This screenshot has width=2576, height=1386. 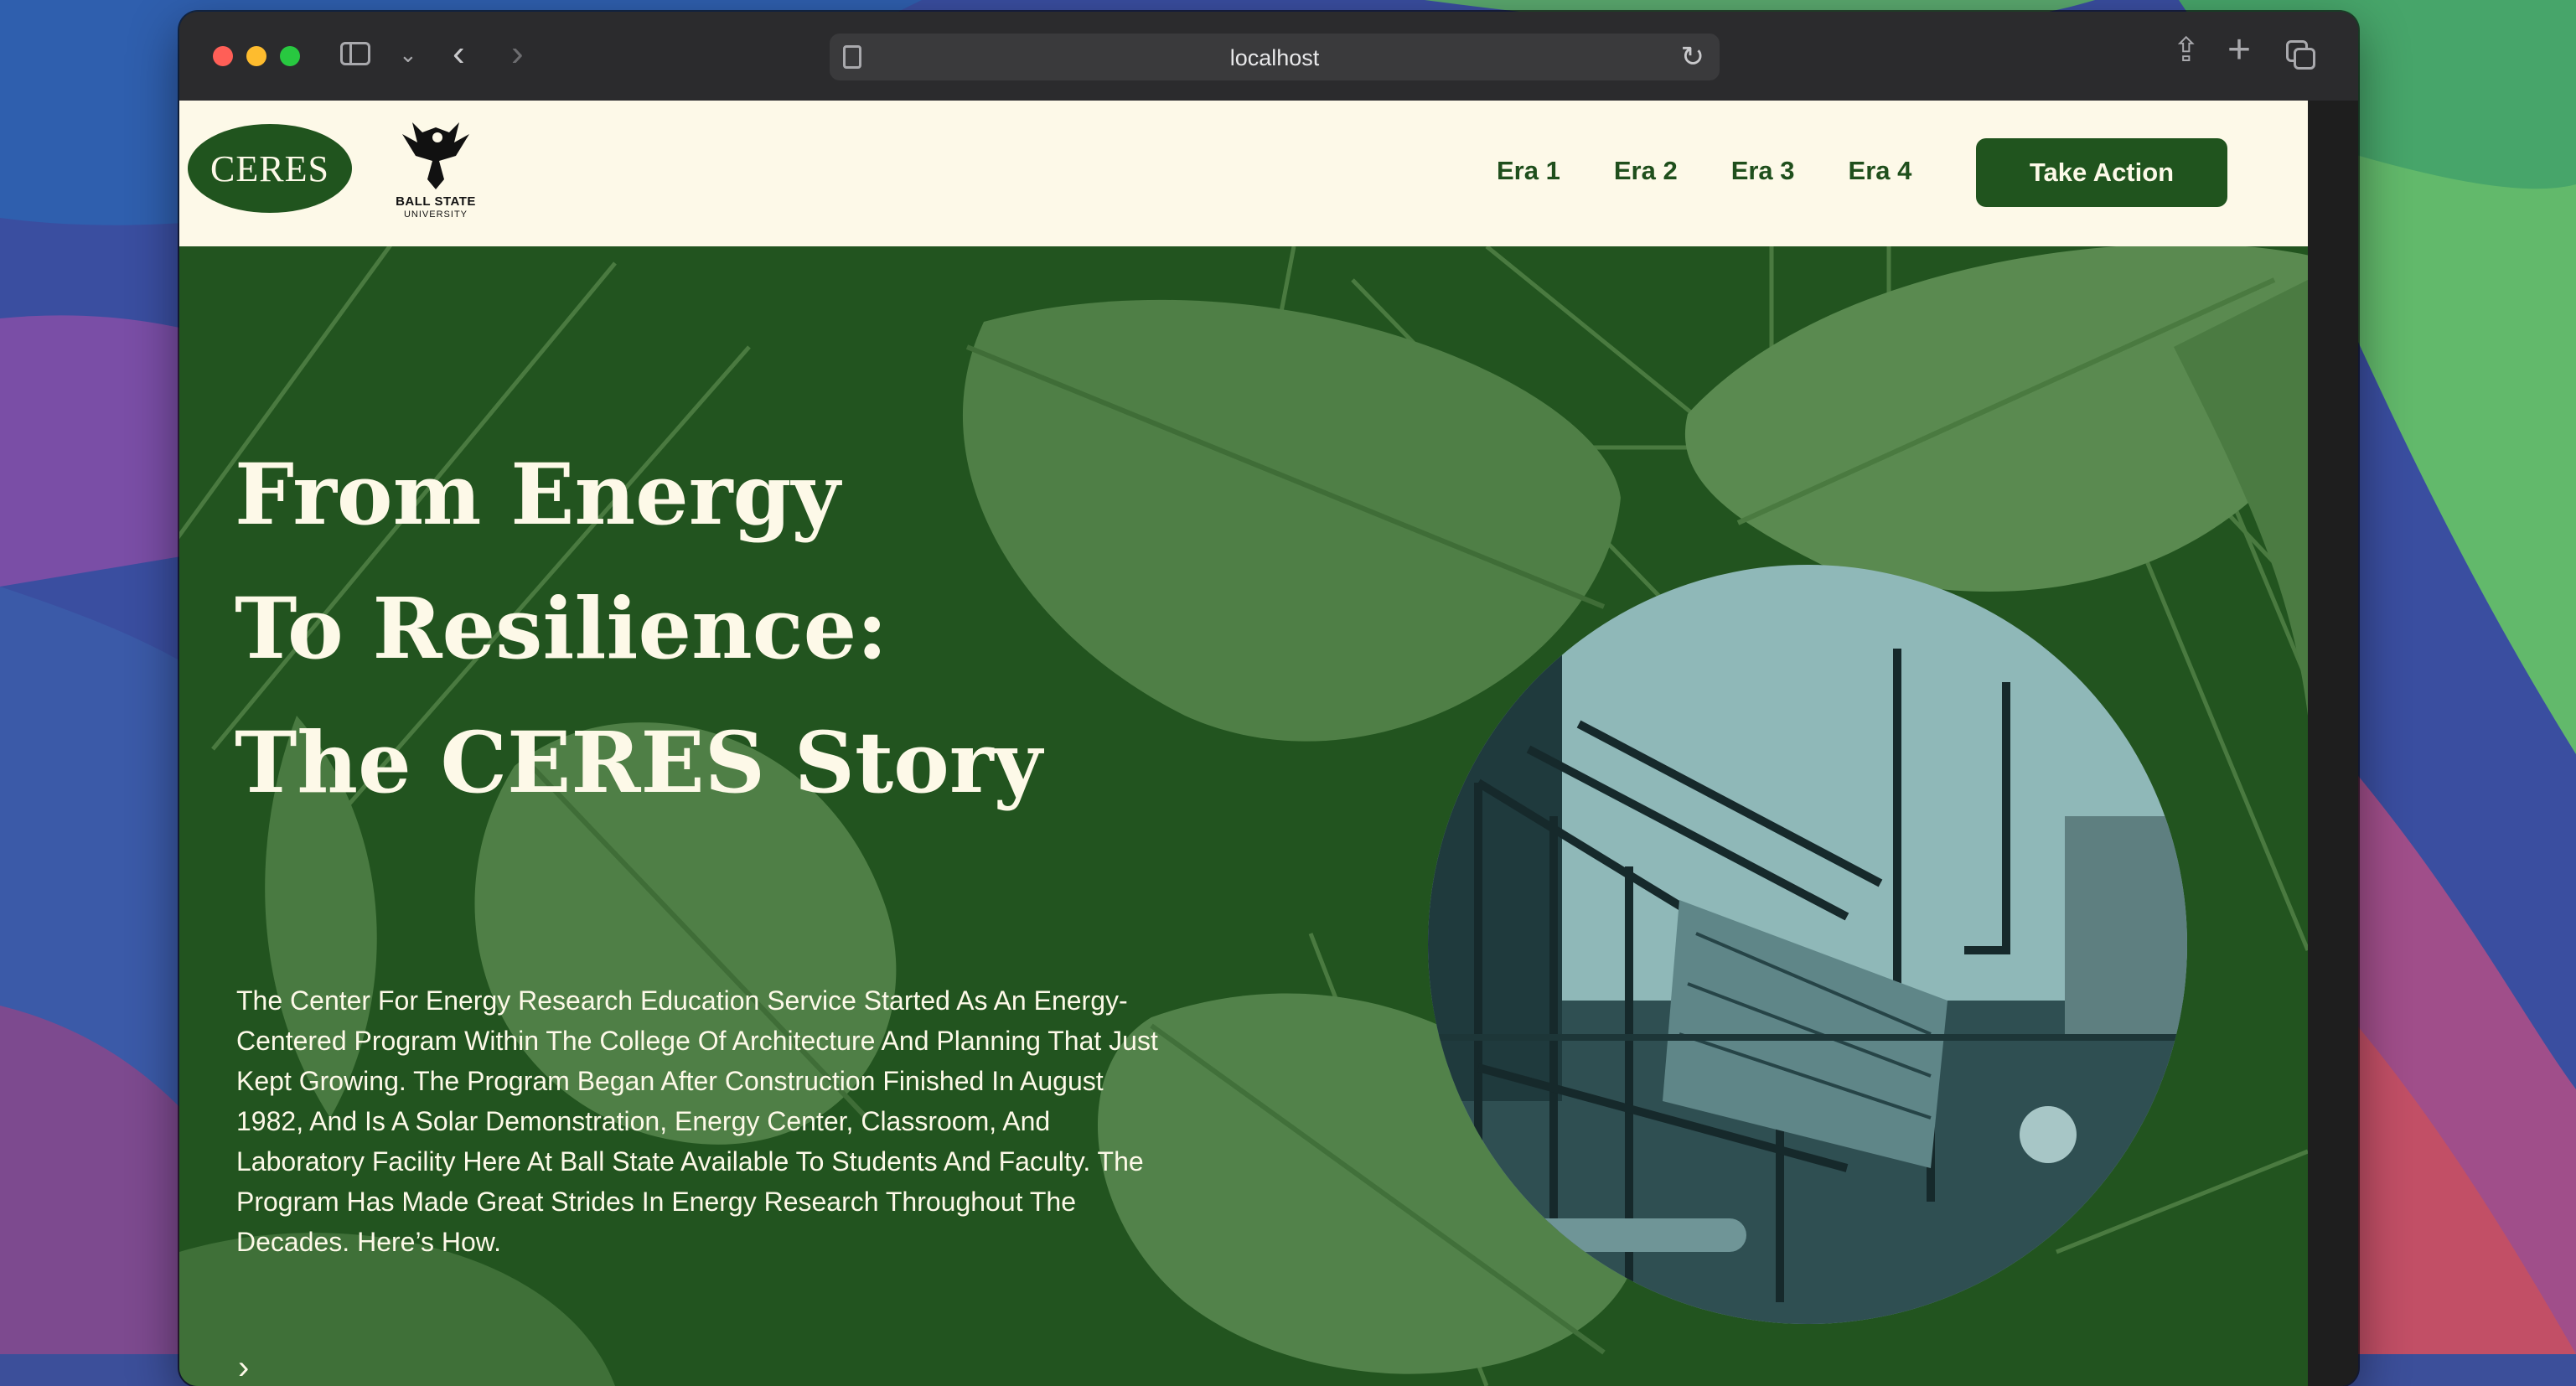 I want to click on minimize-window-button, so click(x=256, y=56).